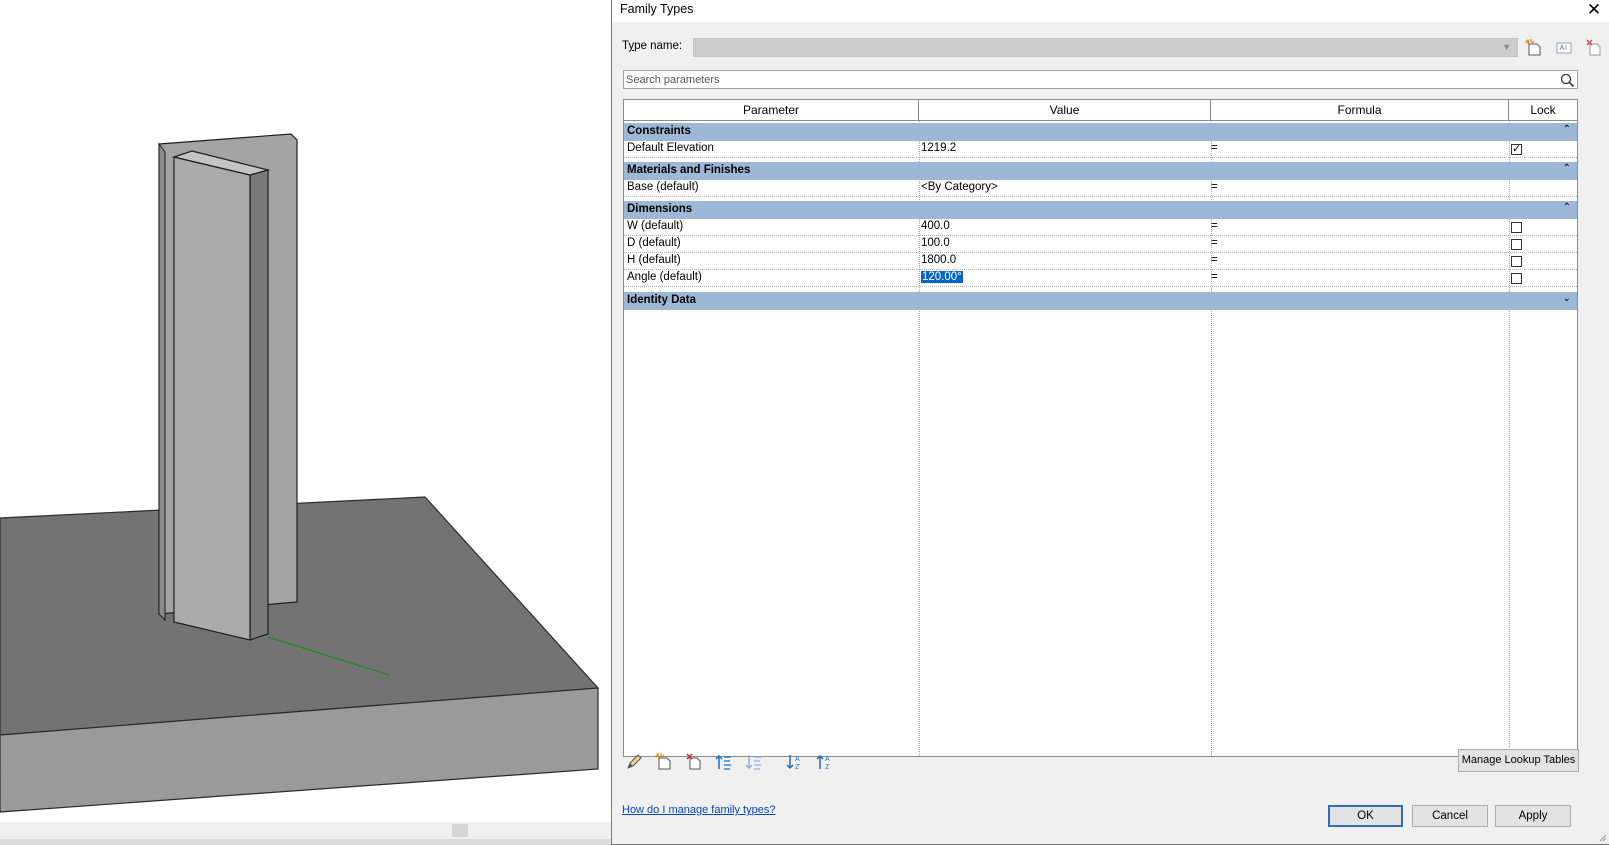  Describe the element at coordinates (1100, 188) in the screenshot. I see `table-row: Base (default) <By Category> =` at that location.